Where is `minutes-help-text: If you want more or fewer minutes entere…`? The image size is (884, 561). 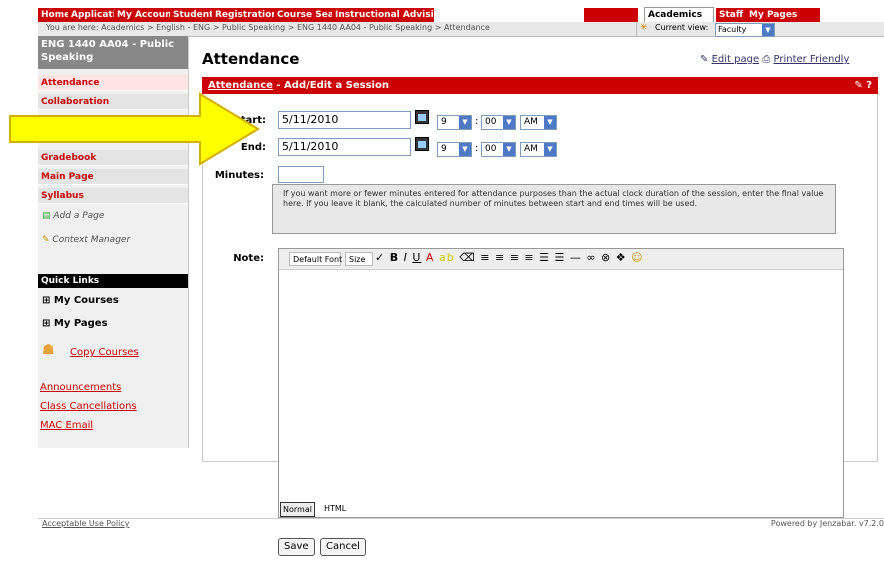 minutes-help-text: If you want more or fewer minutes entere… is located at coordinates (554, 209).